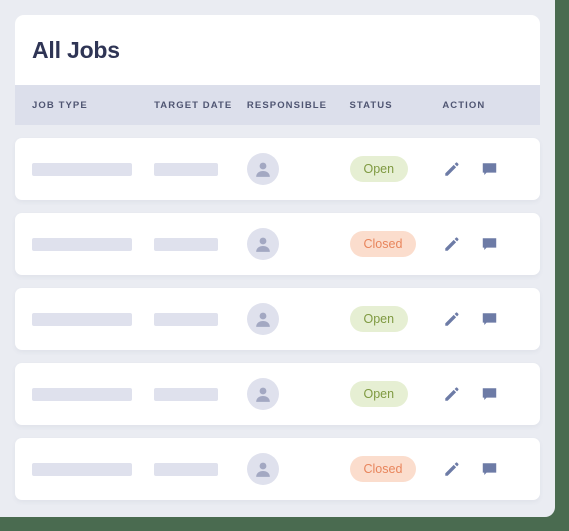 This screenshot has width=569, height=531. I want to click on column-header-target-date: TARGET DATE, so click(193, 105).